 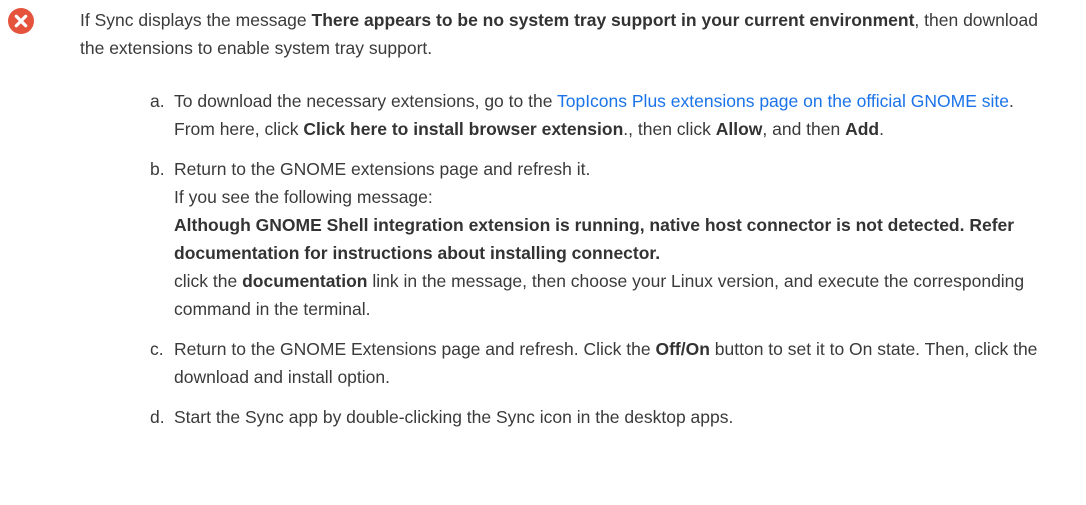 I want to click on error-icon, so click(x=21, y=21).